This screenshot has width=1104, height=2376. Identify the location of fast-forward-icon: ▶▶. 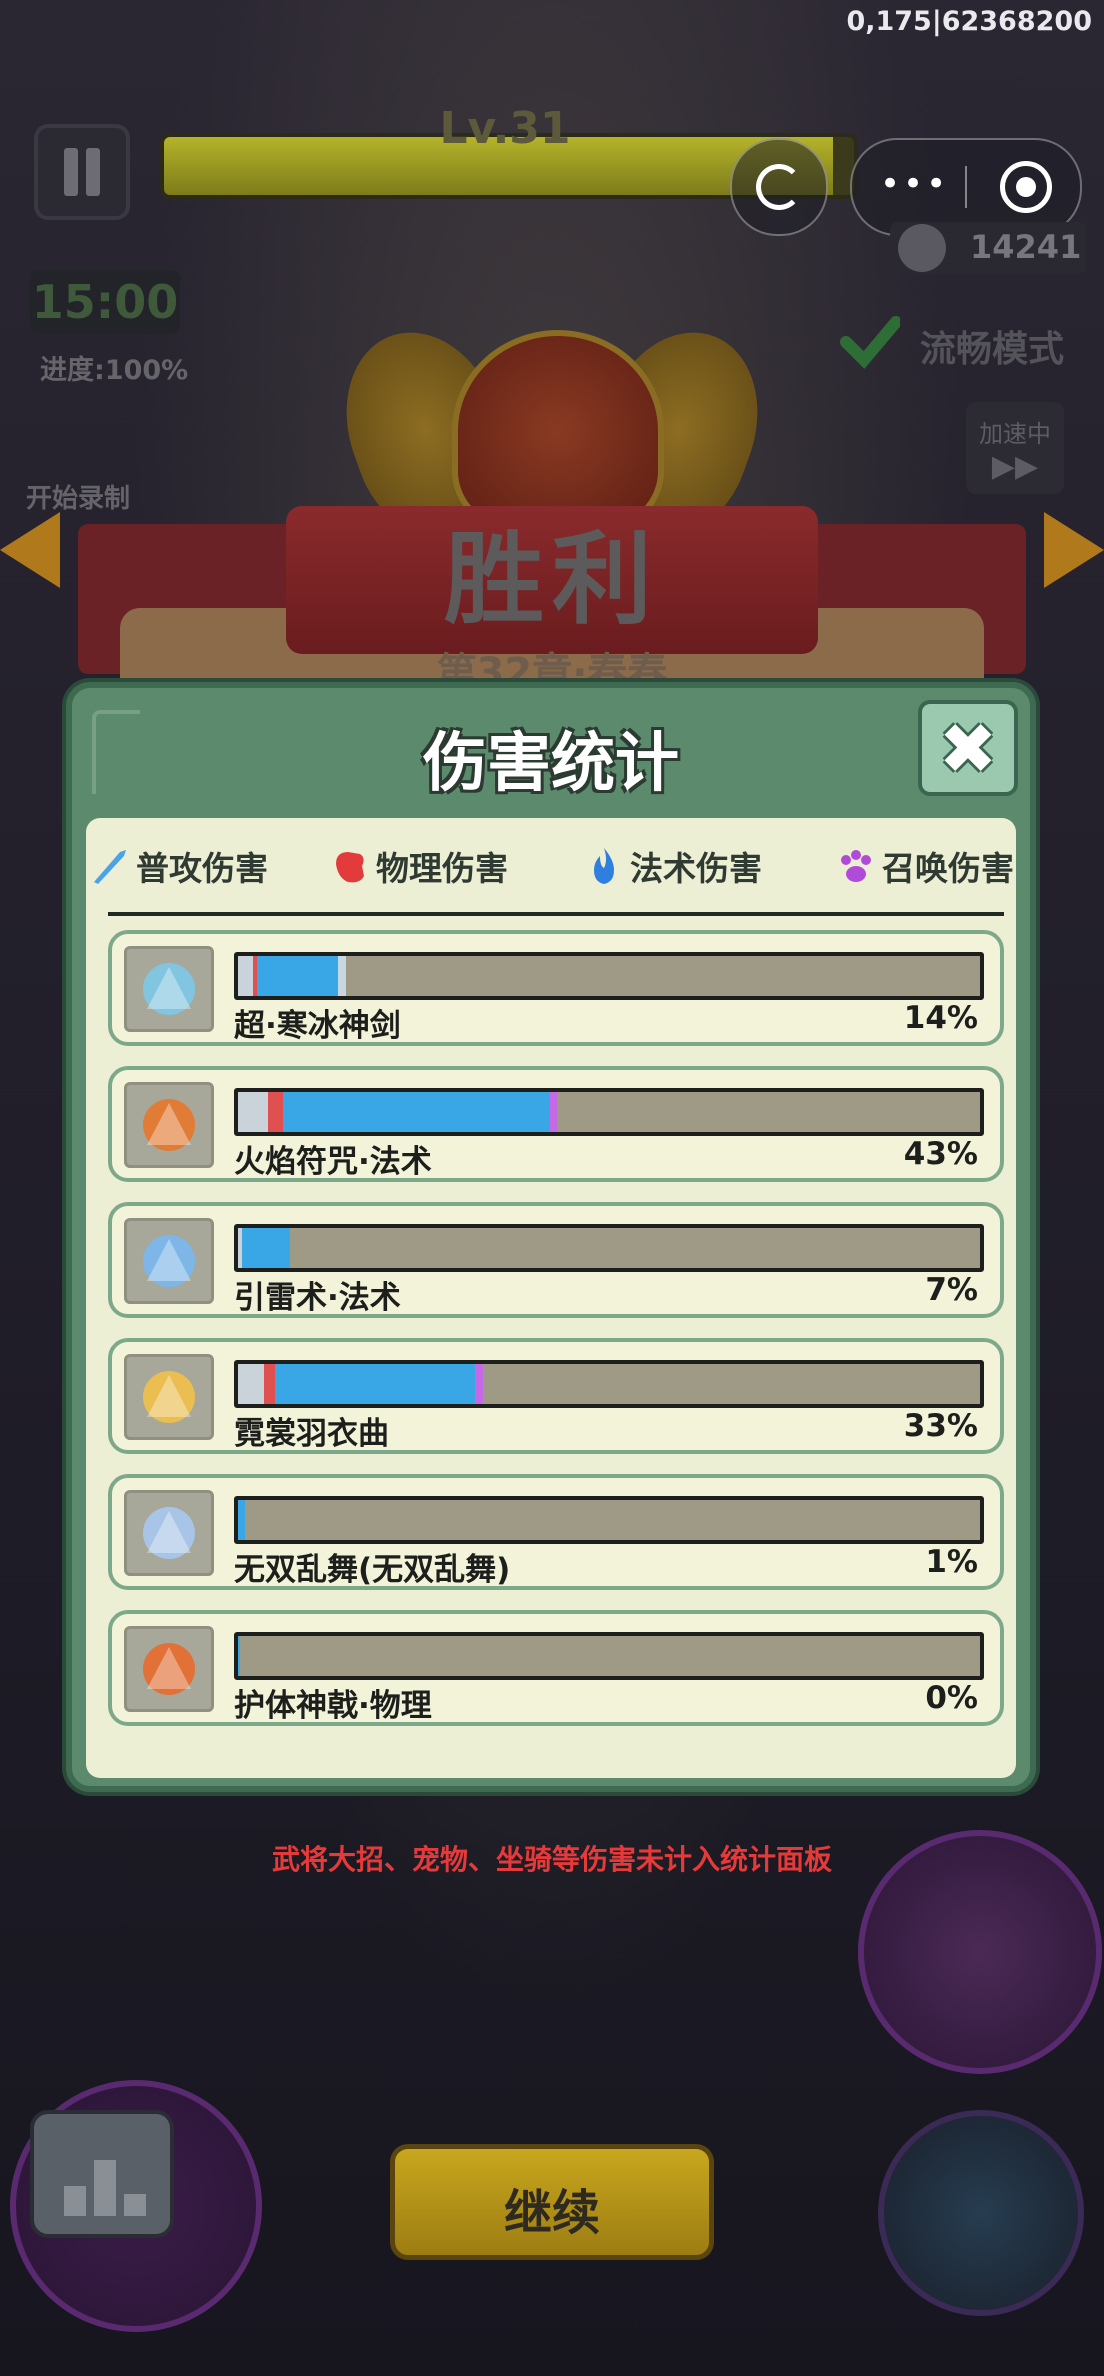
(1015, 466).